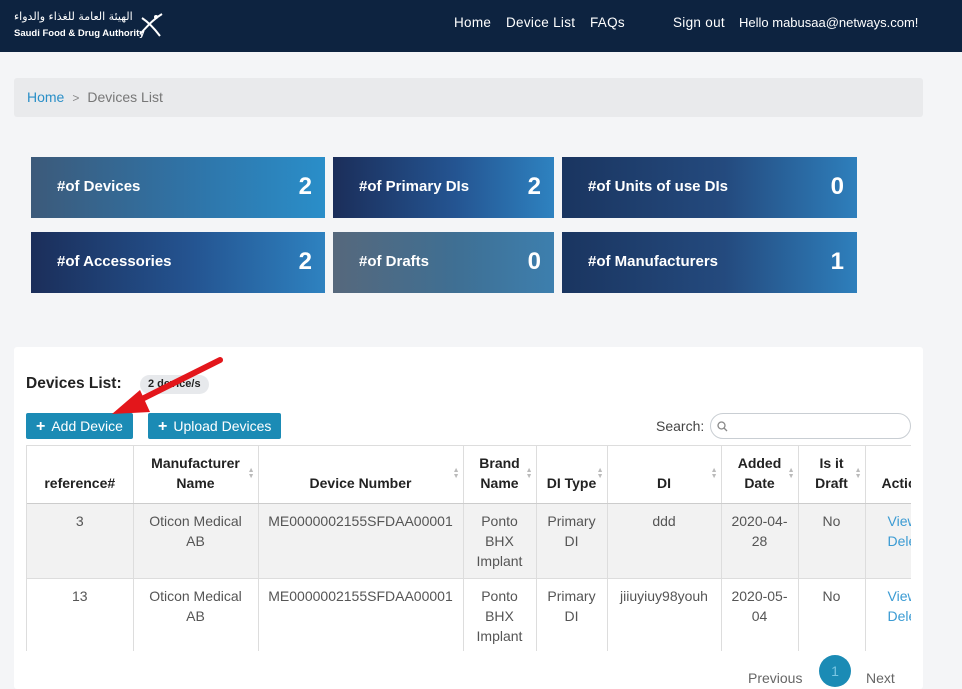  I want to click on logo-arabic-text: الهيئة العامة للغذاء والدواء, so click(73, 16).